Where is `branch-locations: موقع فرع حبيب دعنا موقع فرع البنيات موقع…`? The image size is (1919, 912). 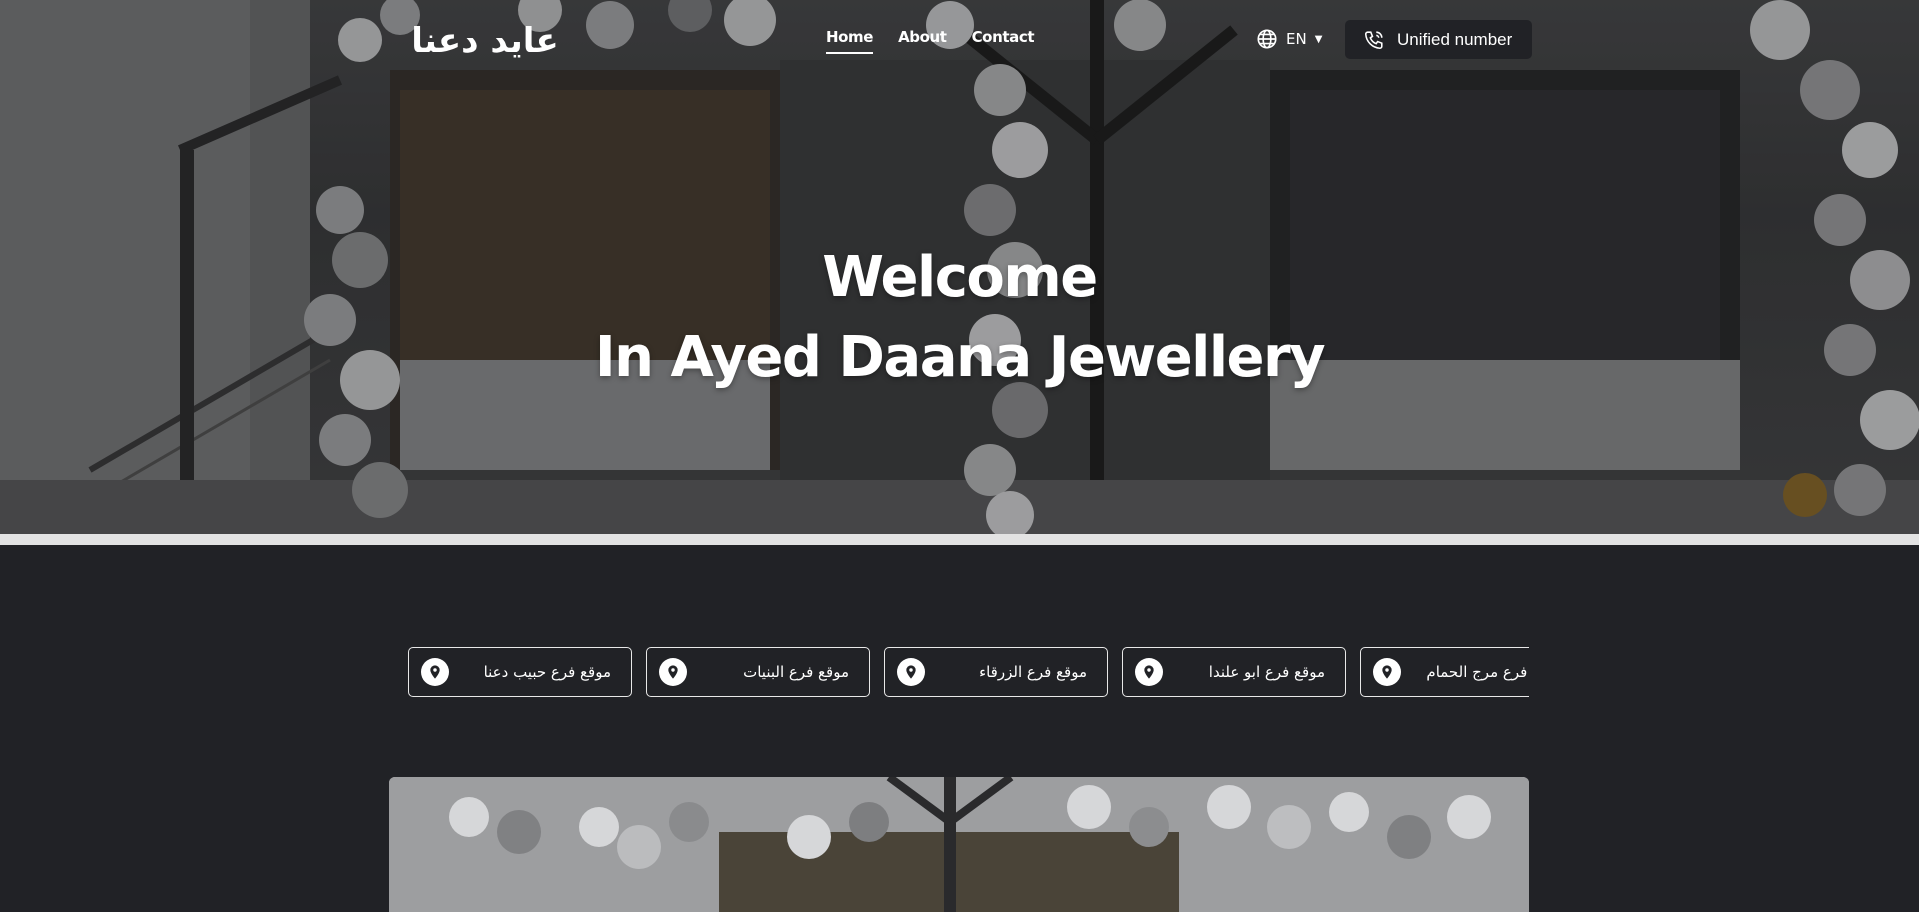
branch-locations: موقع فرع حبيب دعنا موقع فرع البنيات موقع… is located at coordinates (968, 672).